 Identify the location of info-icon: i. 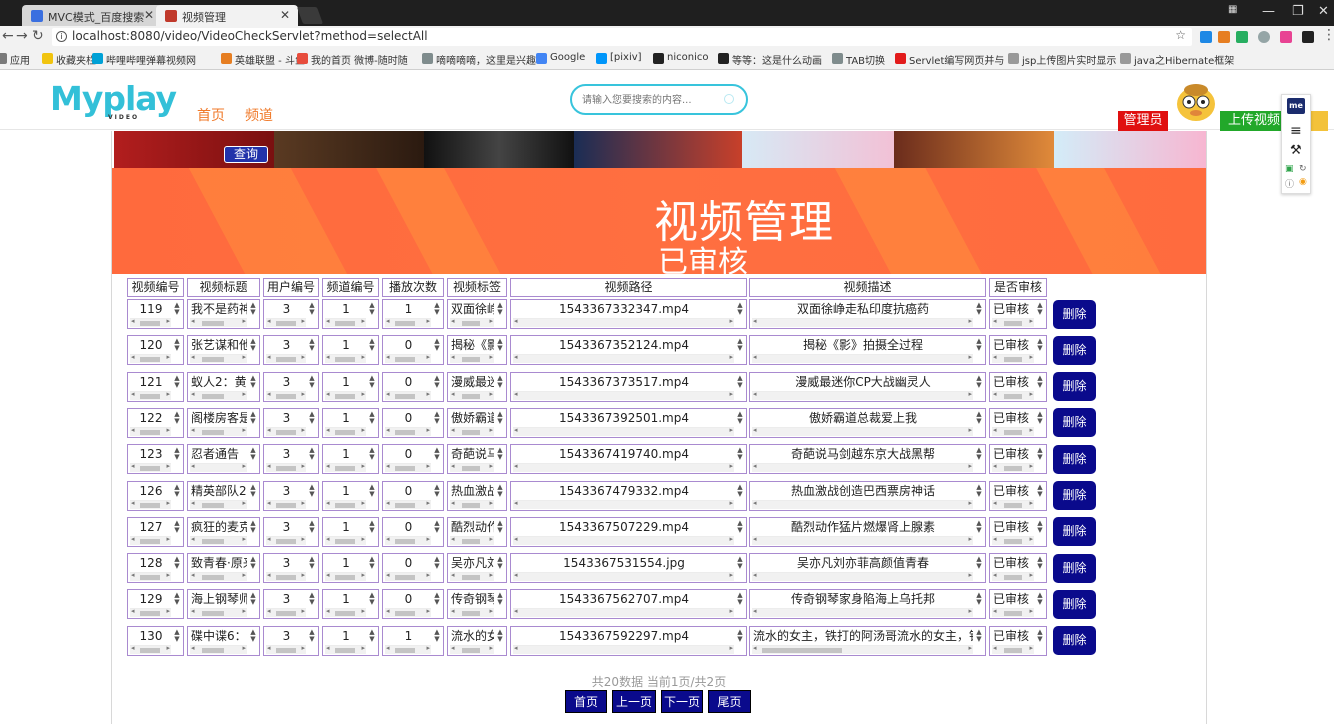
(61, 36).